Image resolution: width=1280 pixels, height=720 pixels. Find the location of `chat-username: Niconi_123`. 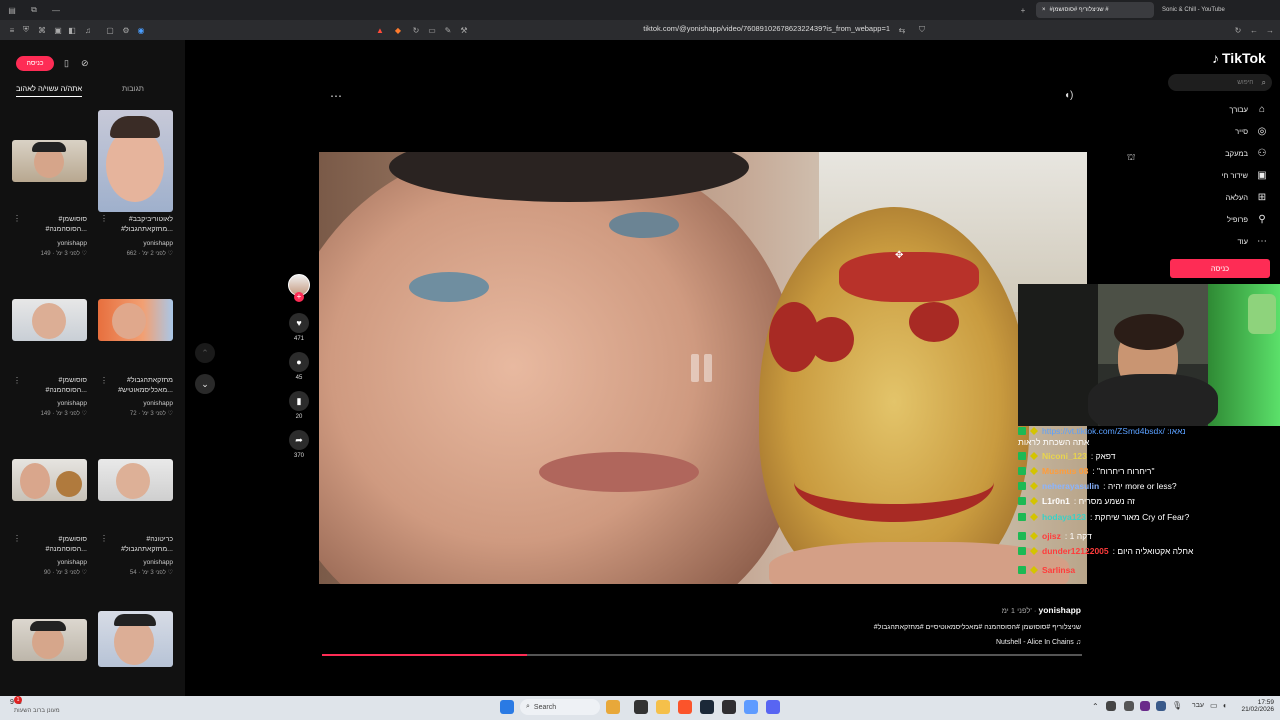

chat-username: Niconi_123 is located at coordinates (1064, 456).